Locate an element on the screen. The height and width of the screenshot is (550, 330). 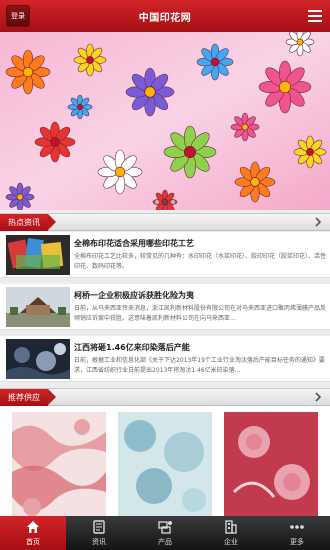
nav-more-label: 更多 is located at coordinates (297, 542).